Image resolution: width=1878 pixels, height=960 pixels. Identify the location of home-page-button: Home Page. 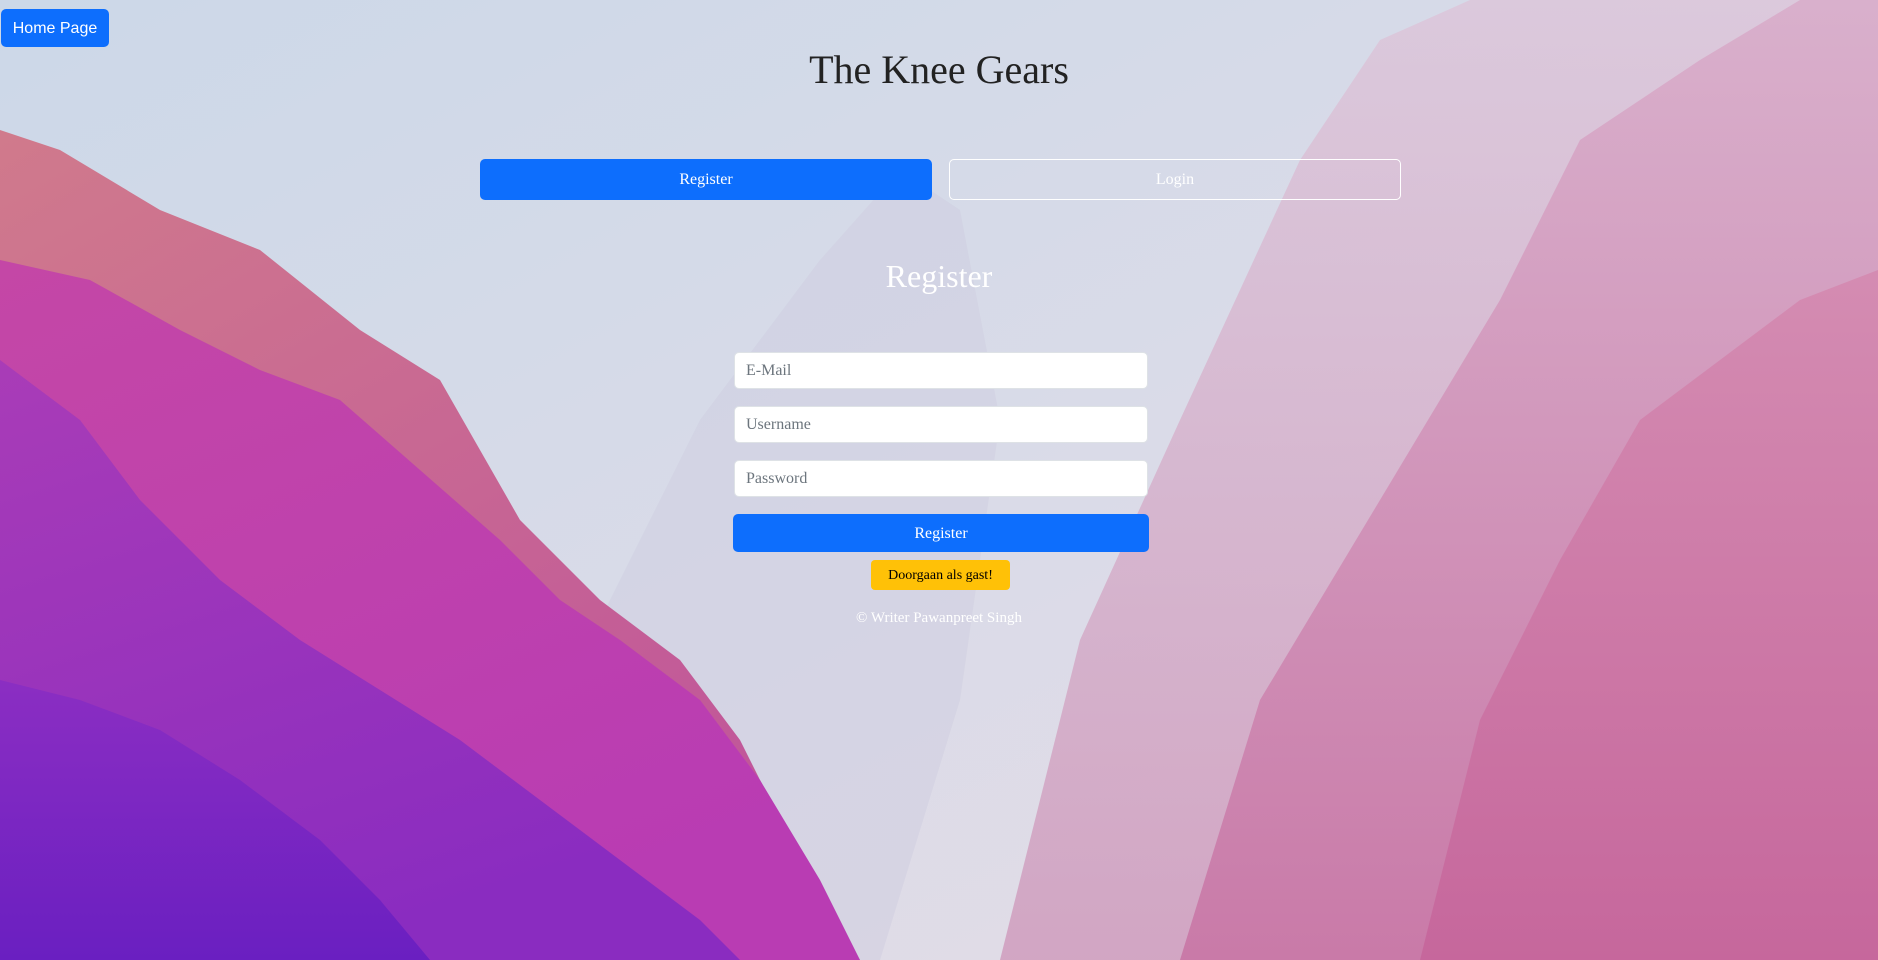
(55, 28).